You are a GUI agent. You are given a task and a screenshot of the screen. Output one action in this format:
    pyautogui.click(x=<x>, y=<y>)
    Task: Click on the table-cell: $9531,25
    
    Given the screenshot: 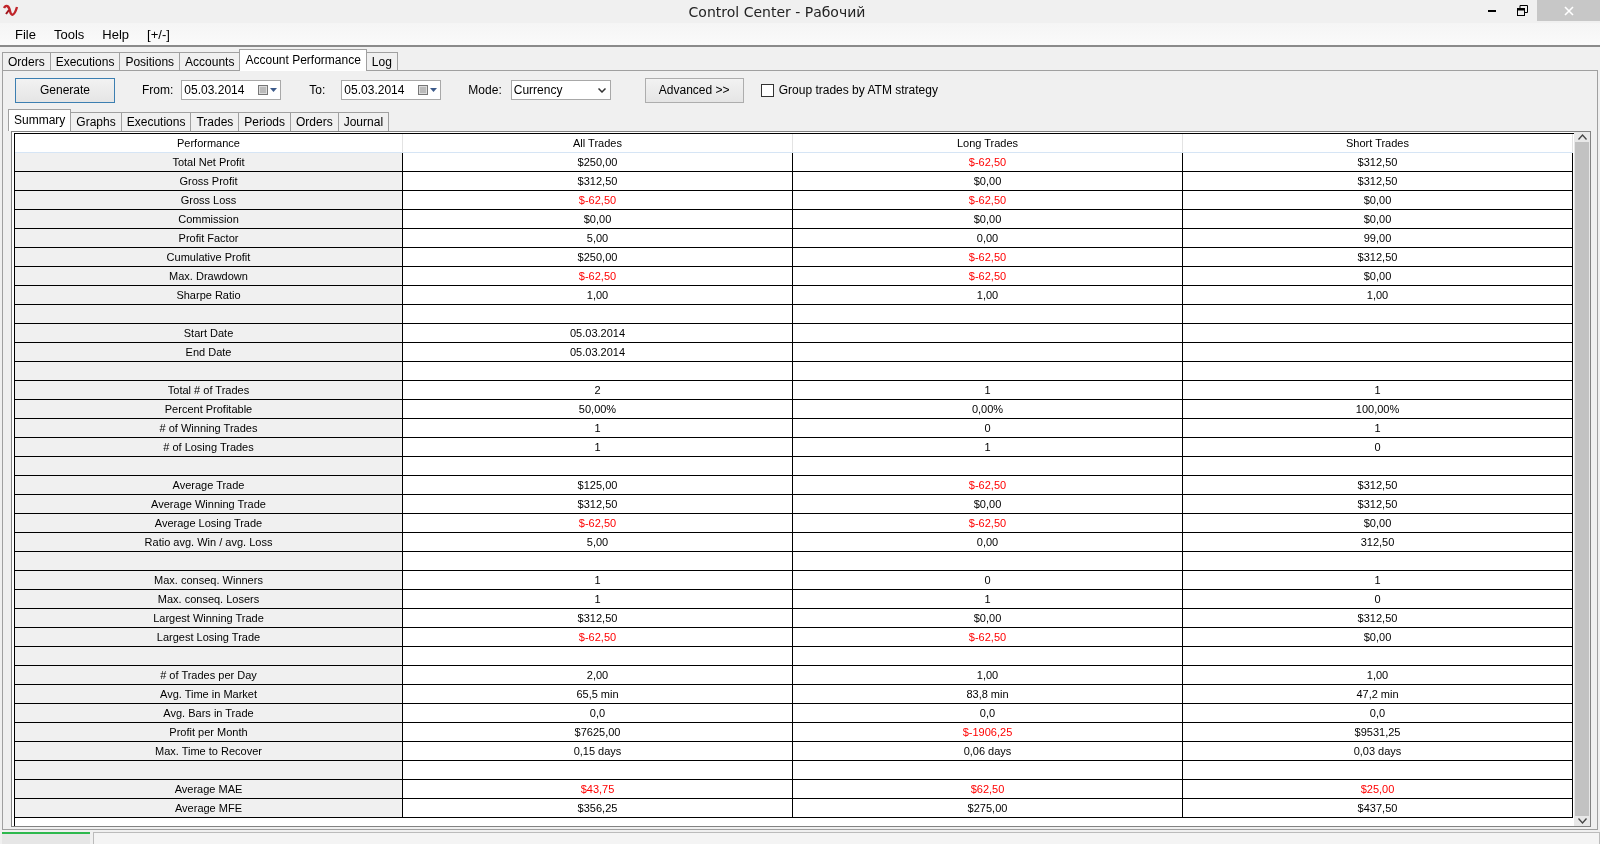 What is the action you would take?
    pyautogui.click(x=1378, y=732)
    